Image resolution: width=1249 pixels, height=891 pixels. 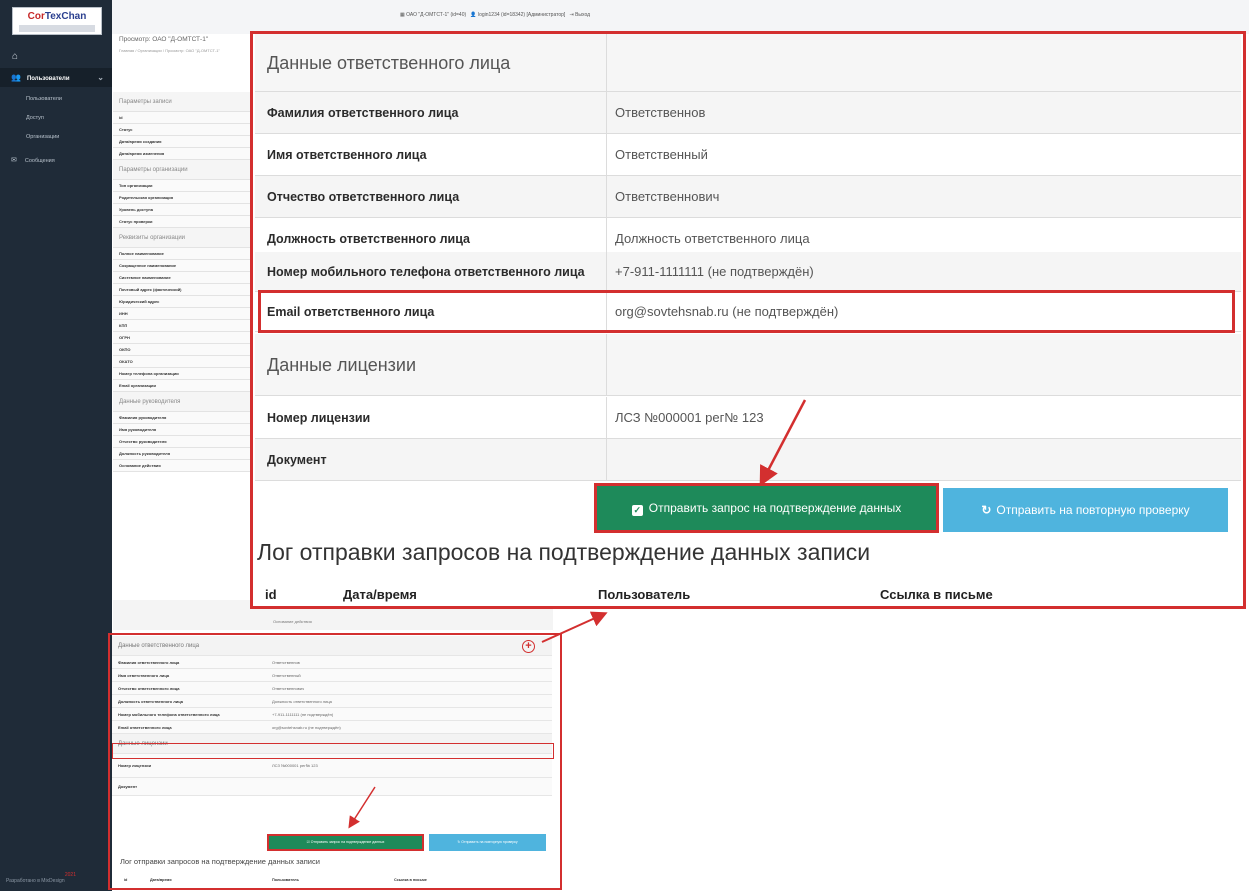 I want to click on home-icon: ⌂, so click(x=15, y=56).